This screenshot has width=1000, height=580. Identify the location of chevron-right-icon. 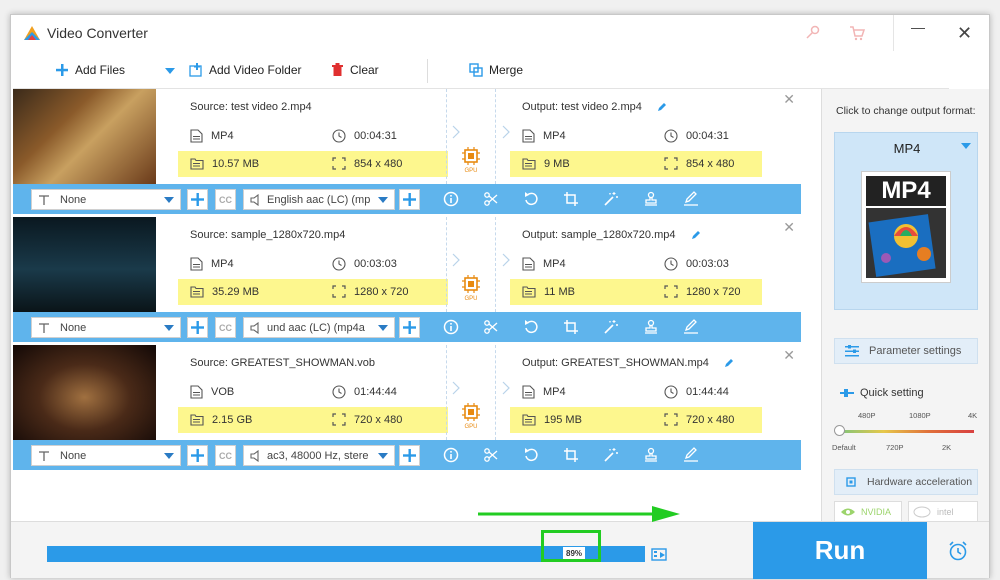
(506, 132).